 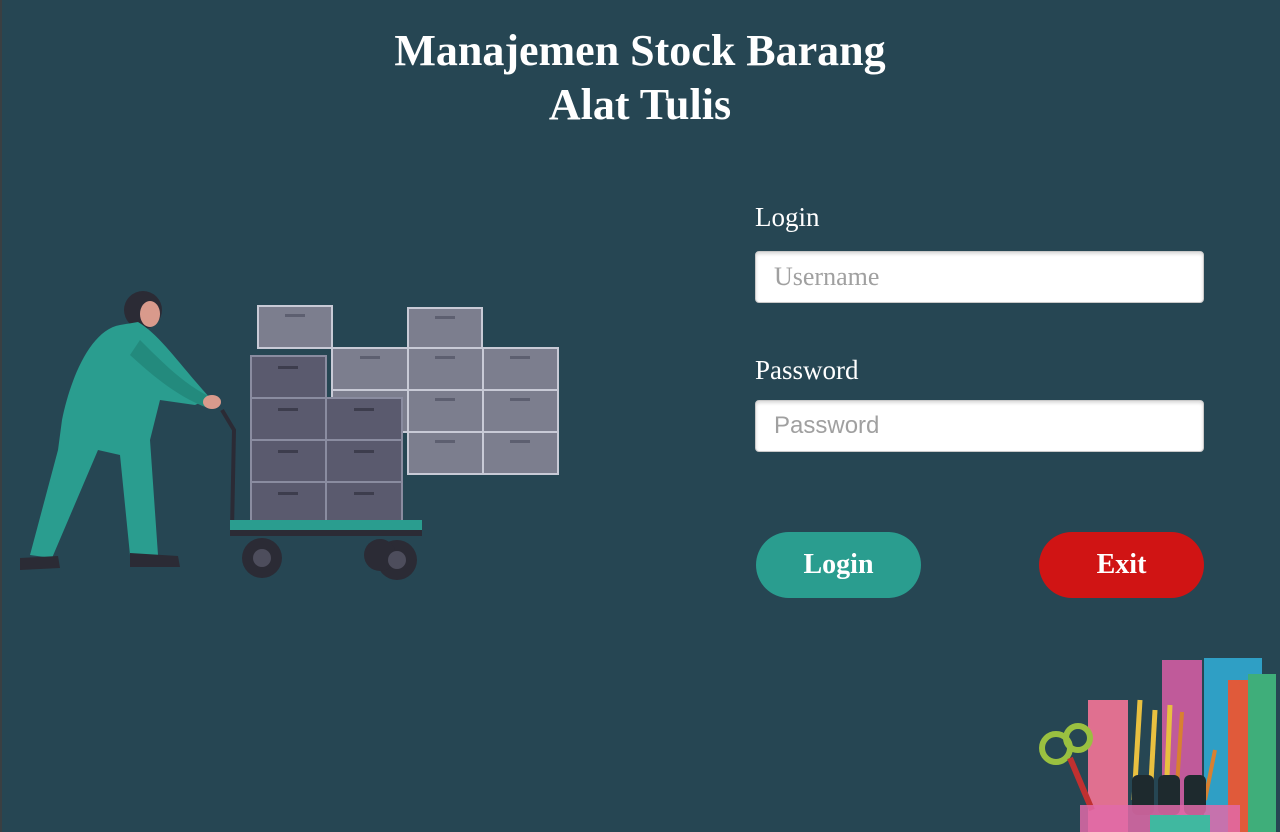 What do you see at coordinates (979, 426) in the screenshot?
I see `password-input` at bounding box center [979, 426].